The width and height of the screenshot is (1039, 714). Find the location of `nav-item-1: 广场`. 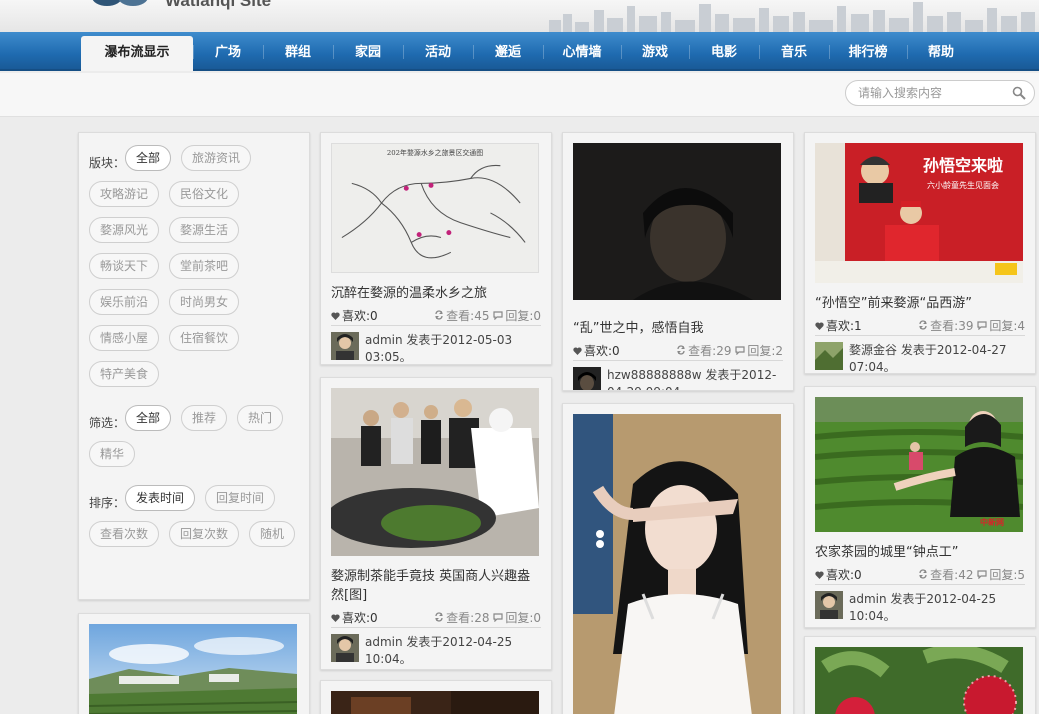

nav-item-1: 广场 is located at coordinates (228, 51).